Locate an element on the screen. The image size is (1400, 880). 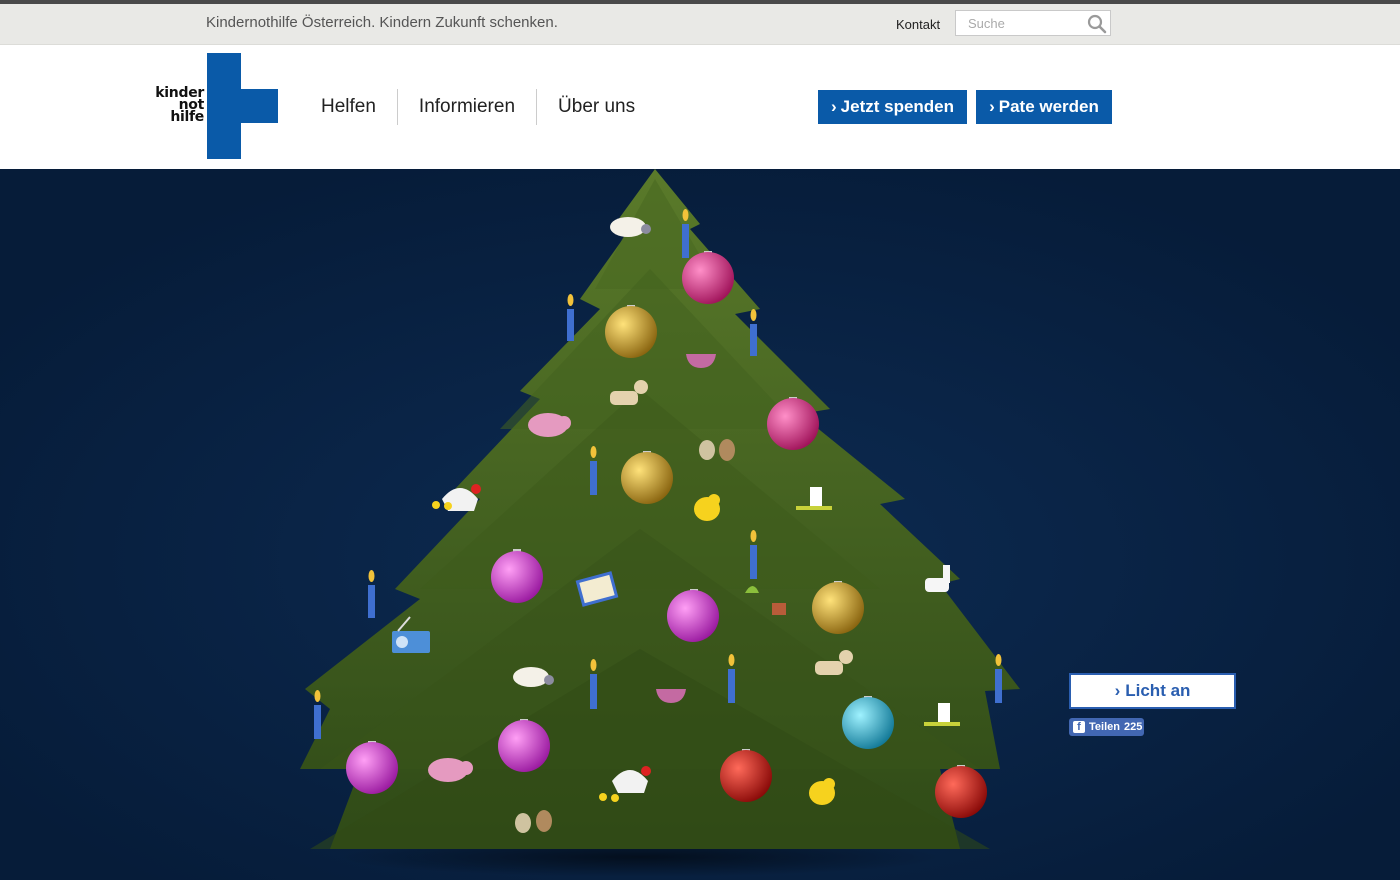
kindernothilfe-logo: kinder not hilfe is located at coordinates (215, 107).